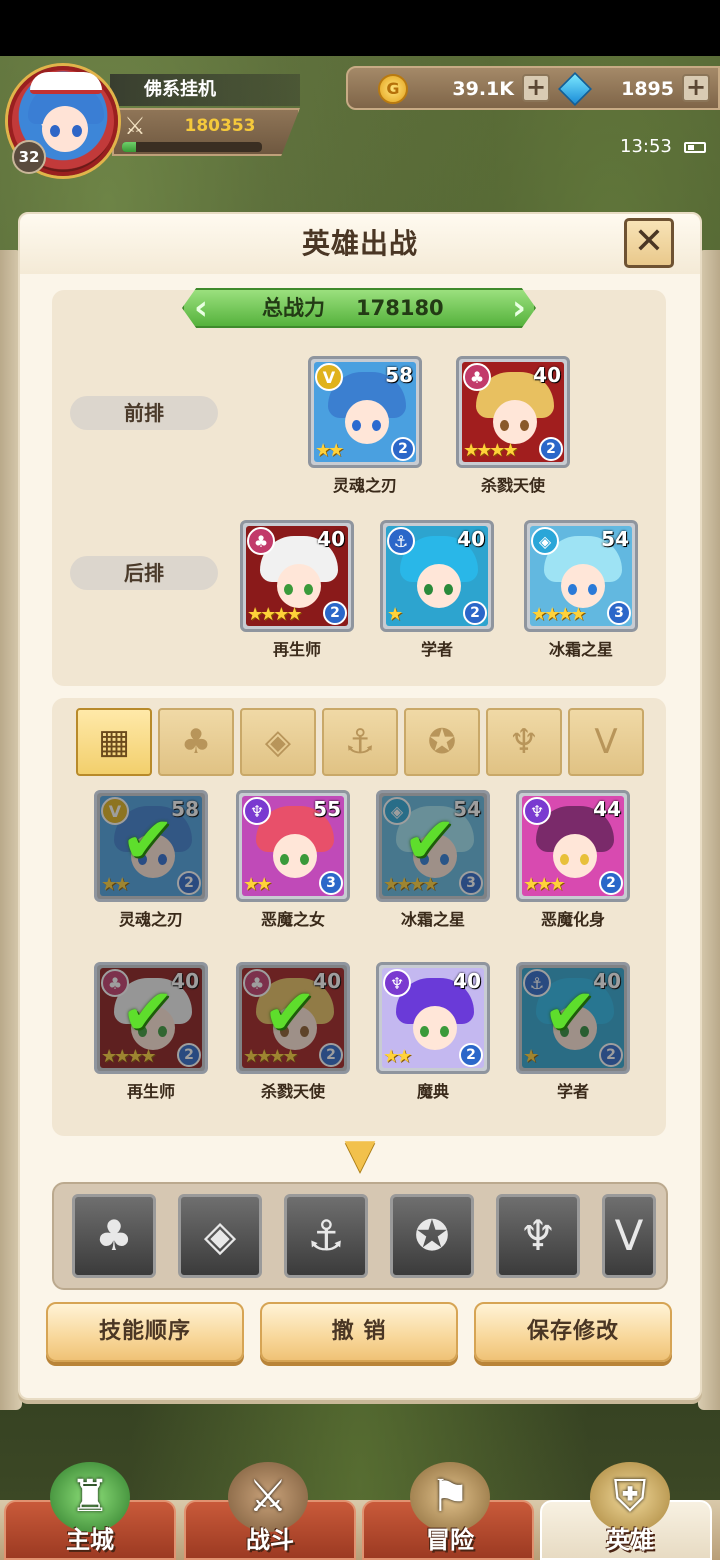 This screenshot has width=720, height=1560. What do you see at coordinates (696, 88) in the screenshot?
I see `add-gems-button: +` at bounding box center [696, 88].